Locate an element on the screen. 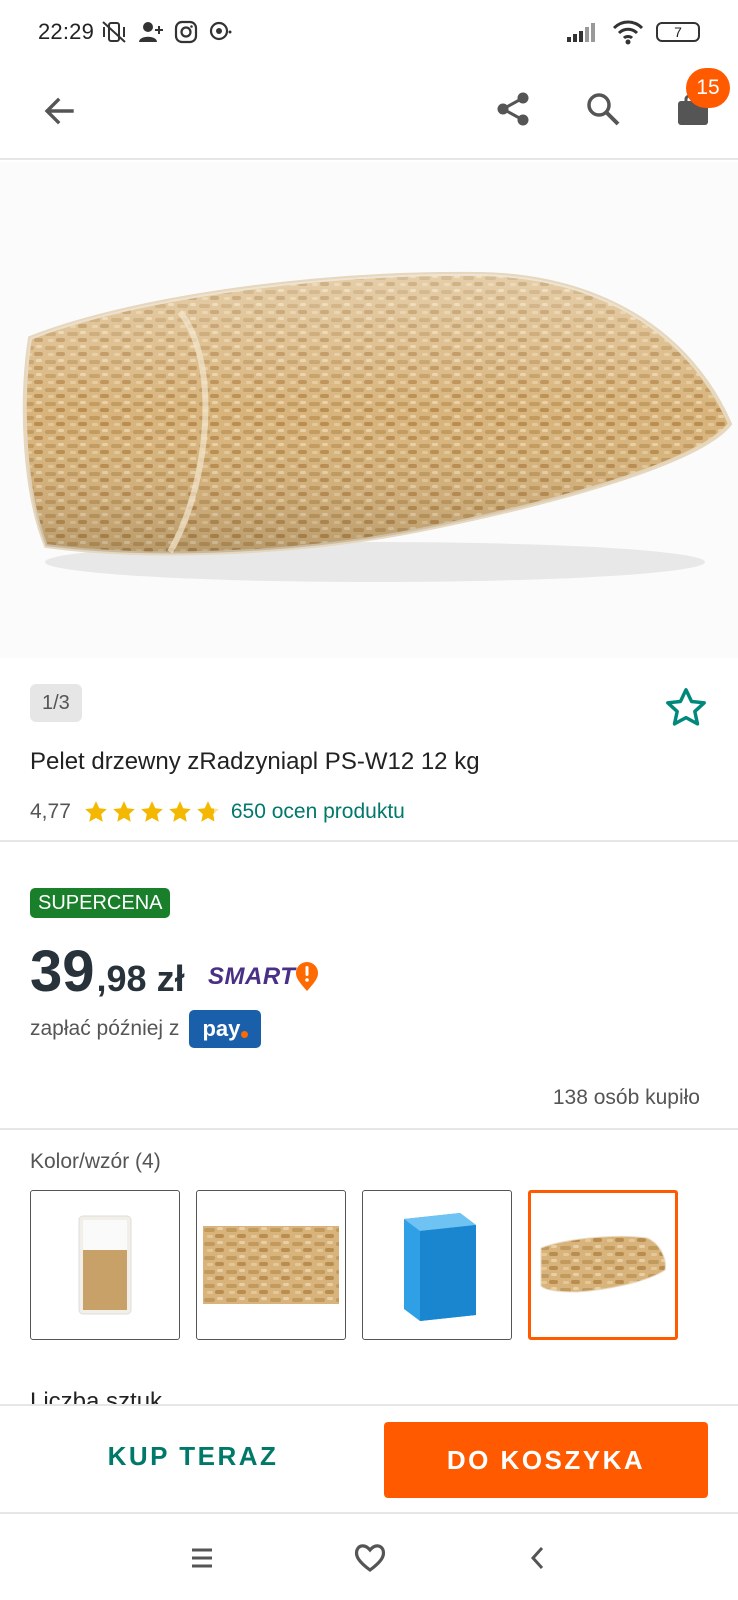 The image size is (738, 1600). nav-home-button is located at coordinates (370, 1558).